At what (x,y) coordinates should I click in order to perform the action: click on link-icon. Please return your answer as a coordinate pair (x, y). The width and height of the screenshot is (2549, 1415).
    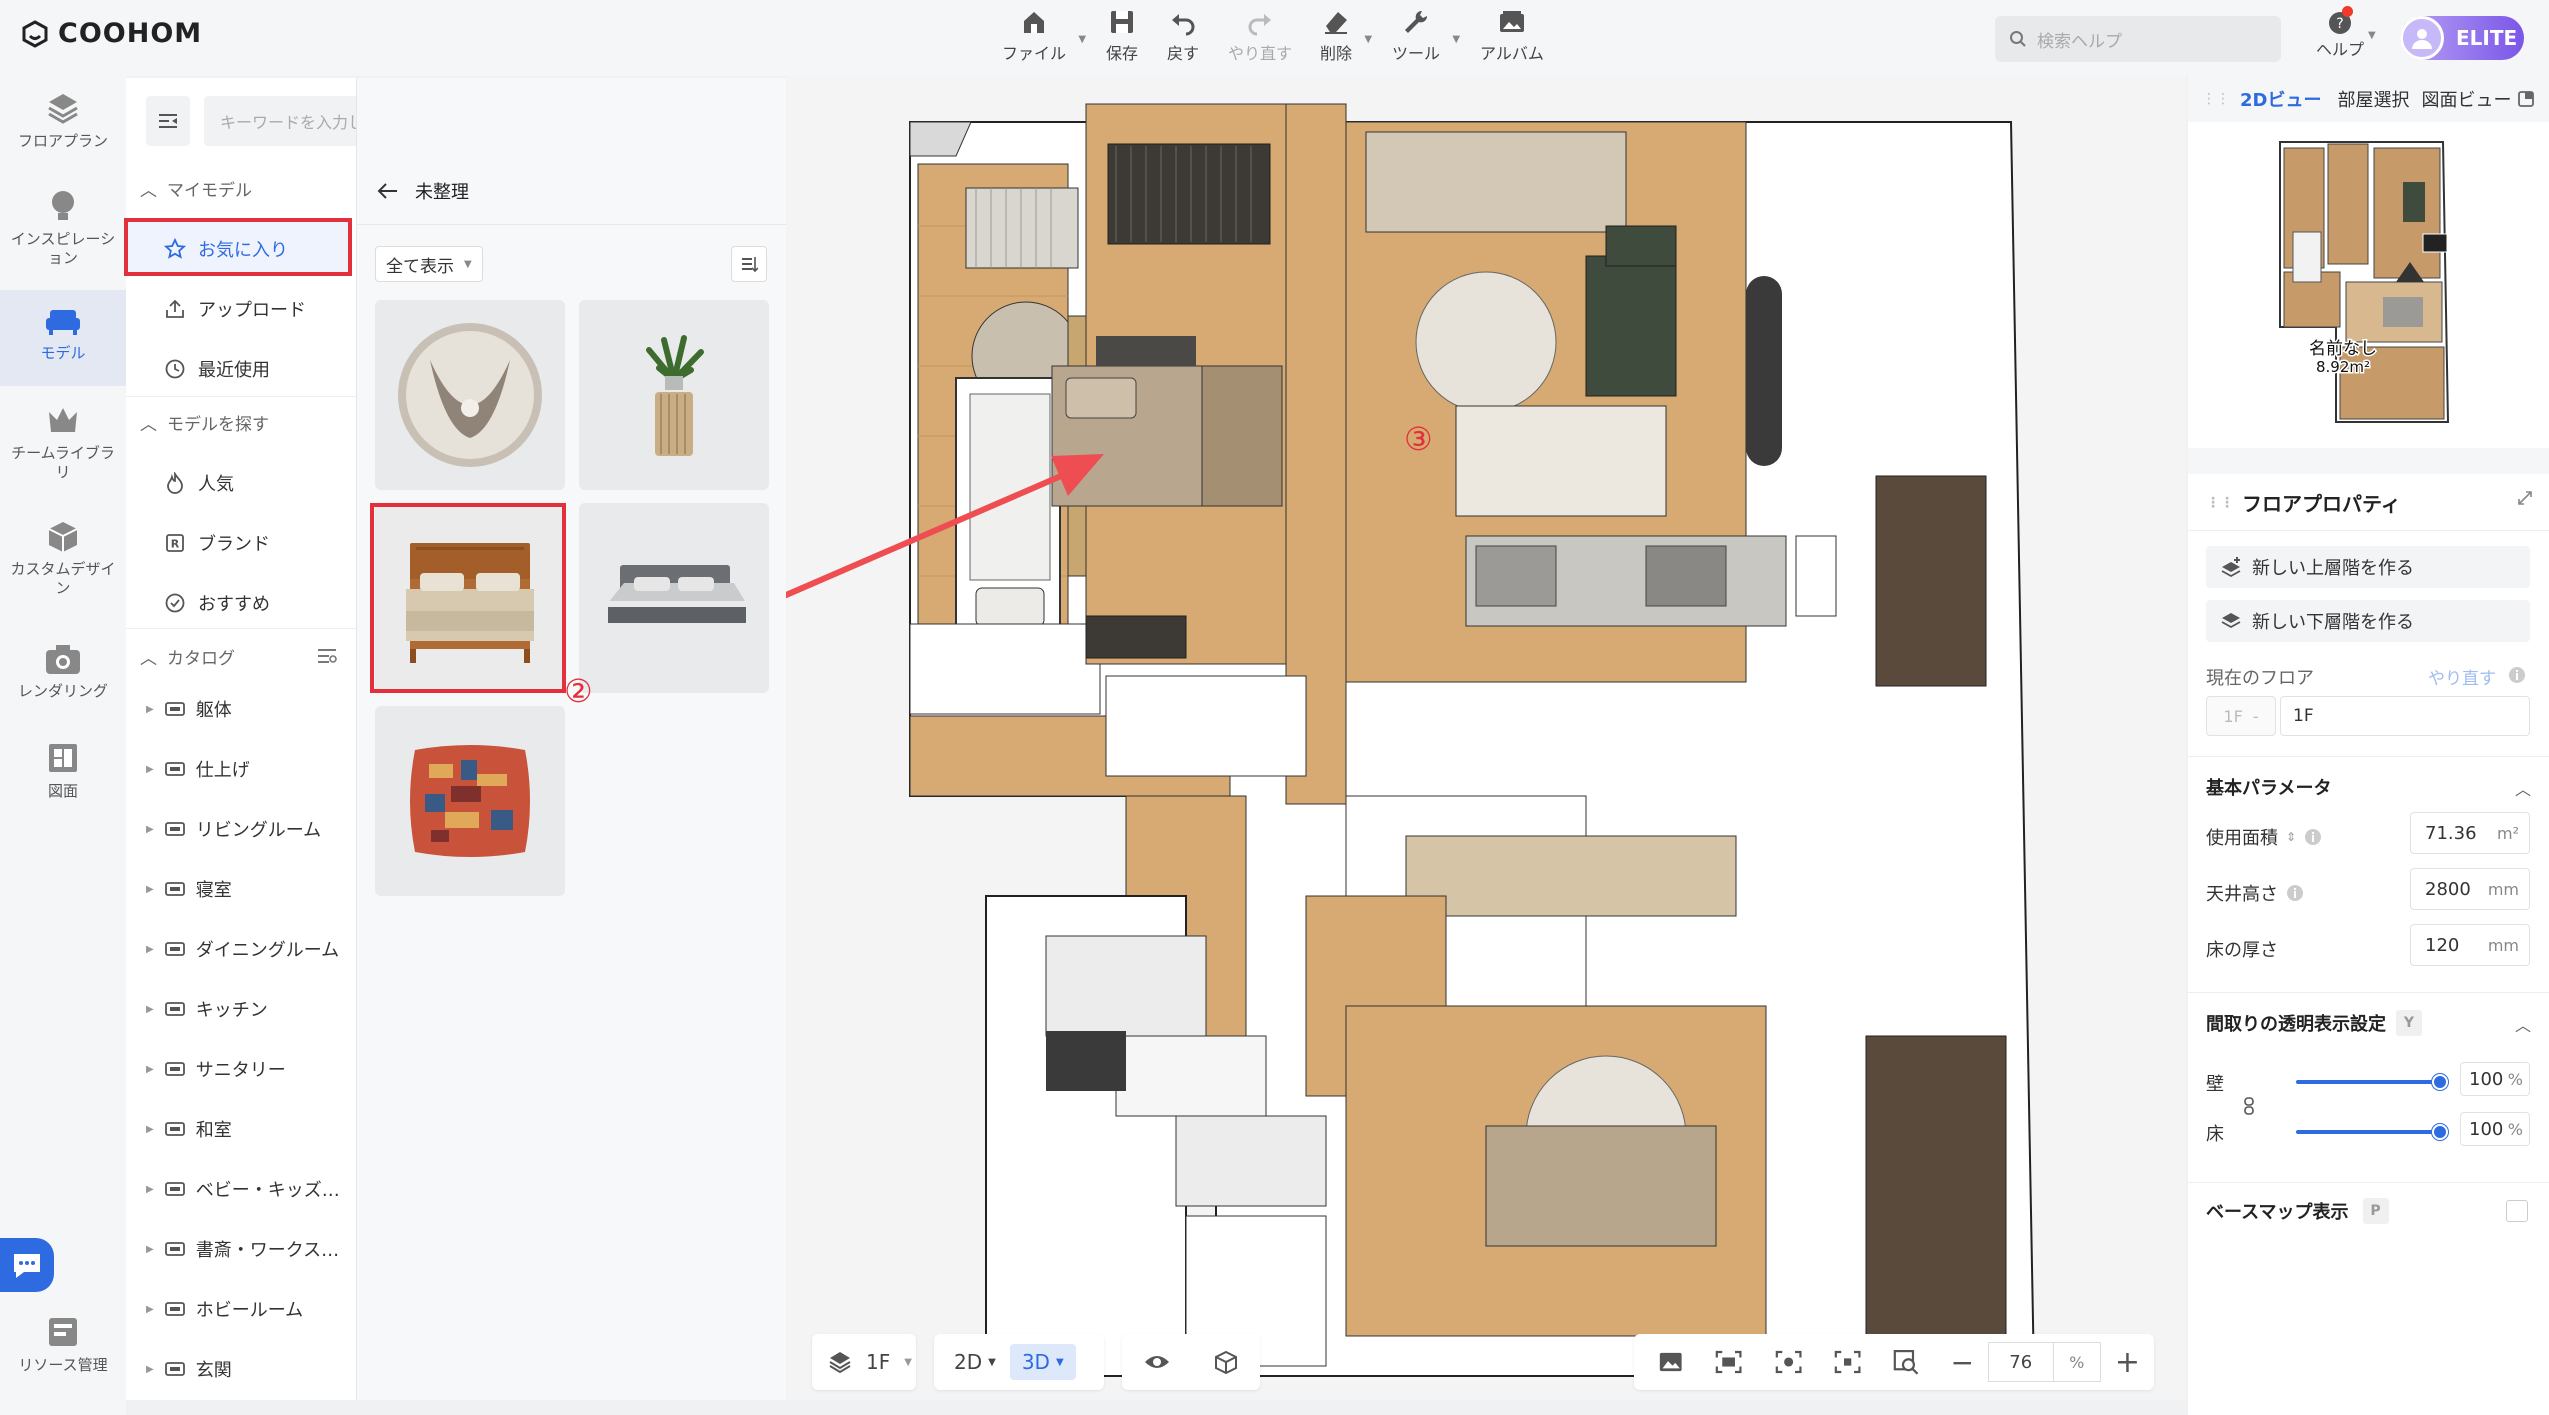
    Looking at the image, I should click on (2249, 1106).